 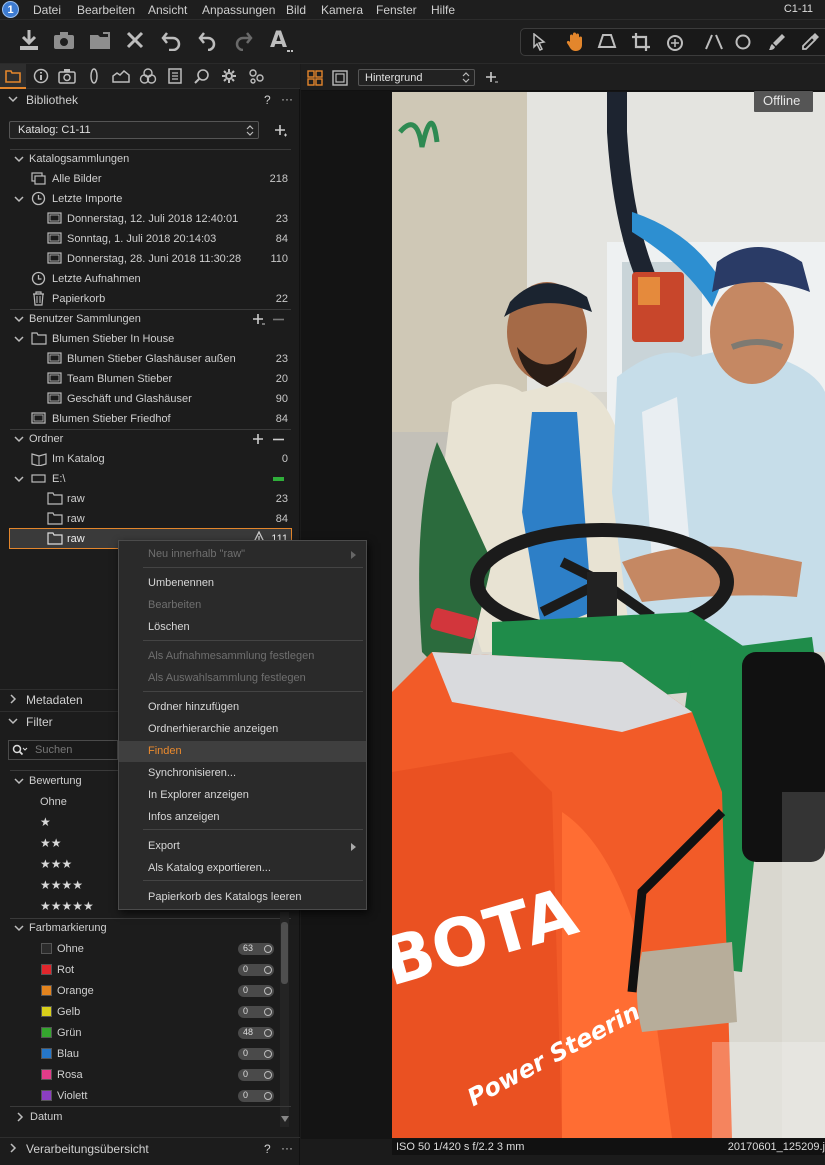 What do you see at coordinates (175, 76) in the screenshot?
I see `details-tab-icon` at bounding box center [175, 76].